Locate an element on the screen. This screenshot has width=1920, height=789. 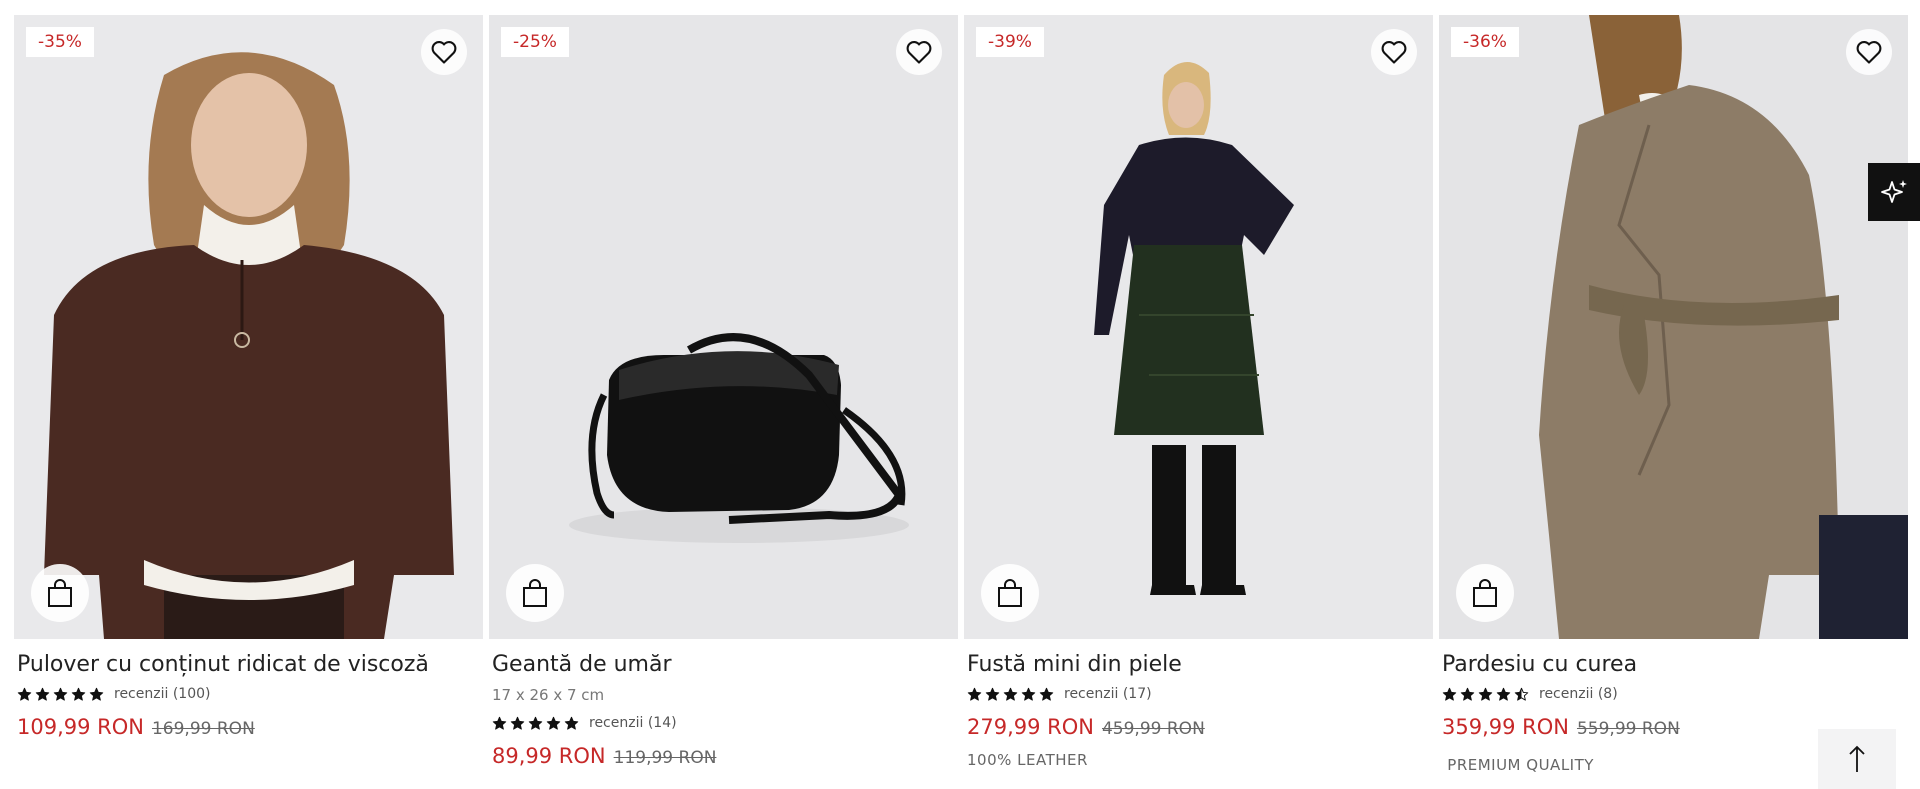
discount-badge: -25% is located at coordinates (535, 42).